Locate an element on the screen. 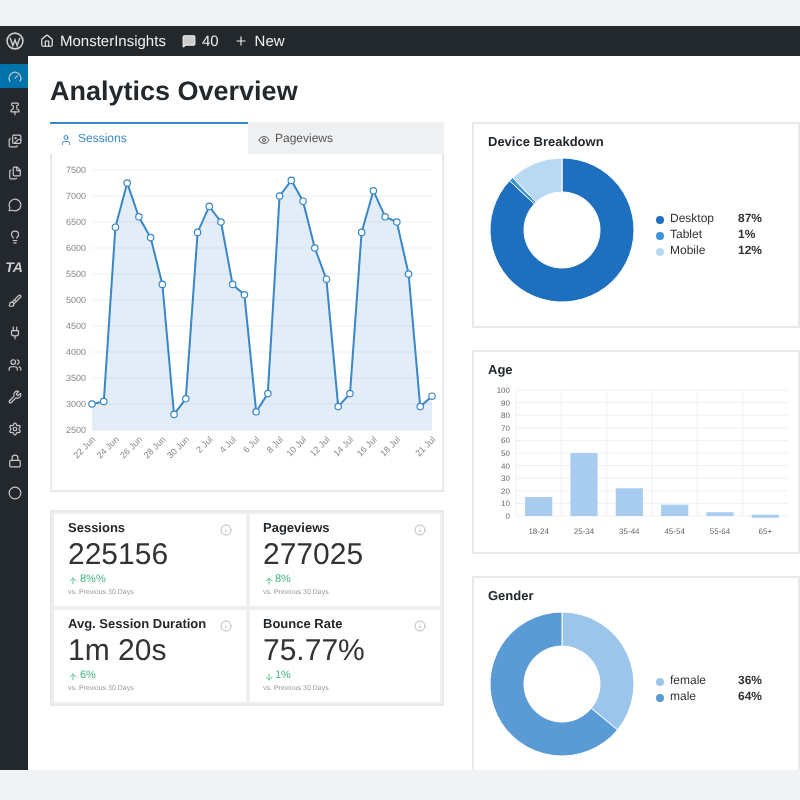 The width and height of the screenshot is (800, 800). stat-value: 225156 is located at coordinates (119, 555).